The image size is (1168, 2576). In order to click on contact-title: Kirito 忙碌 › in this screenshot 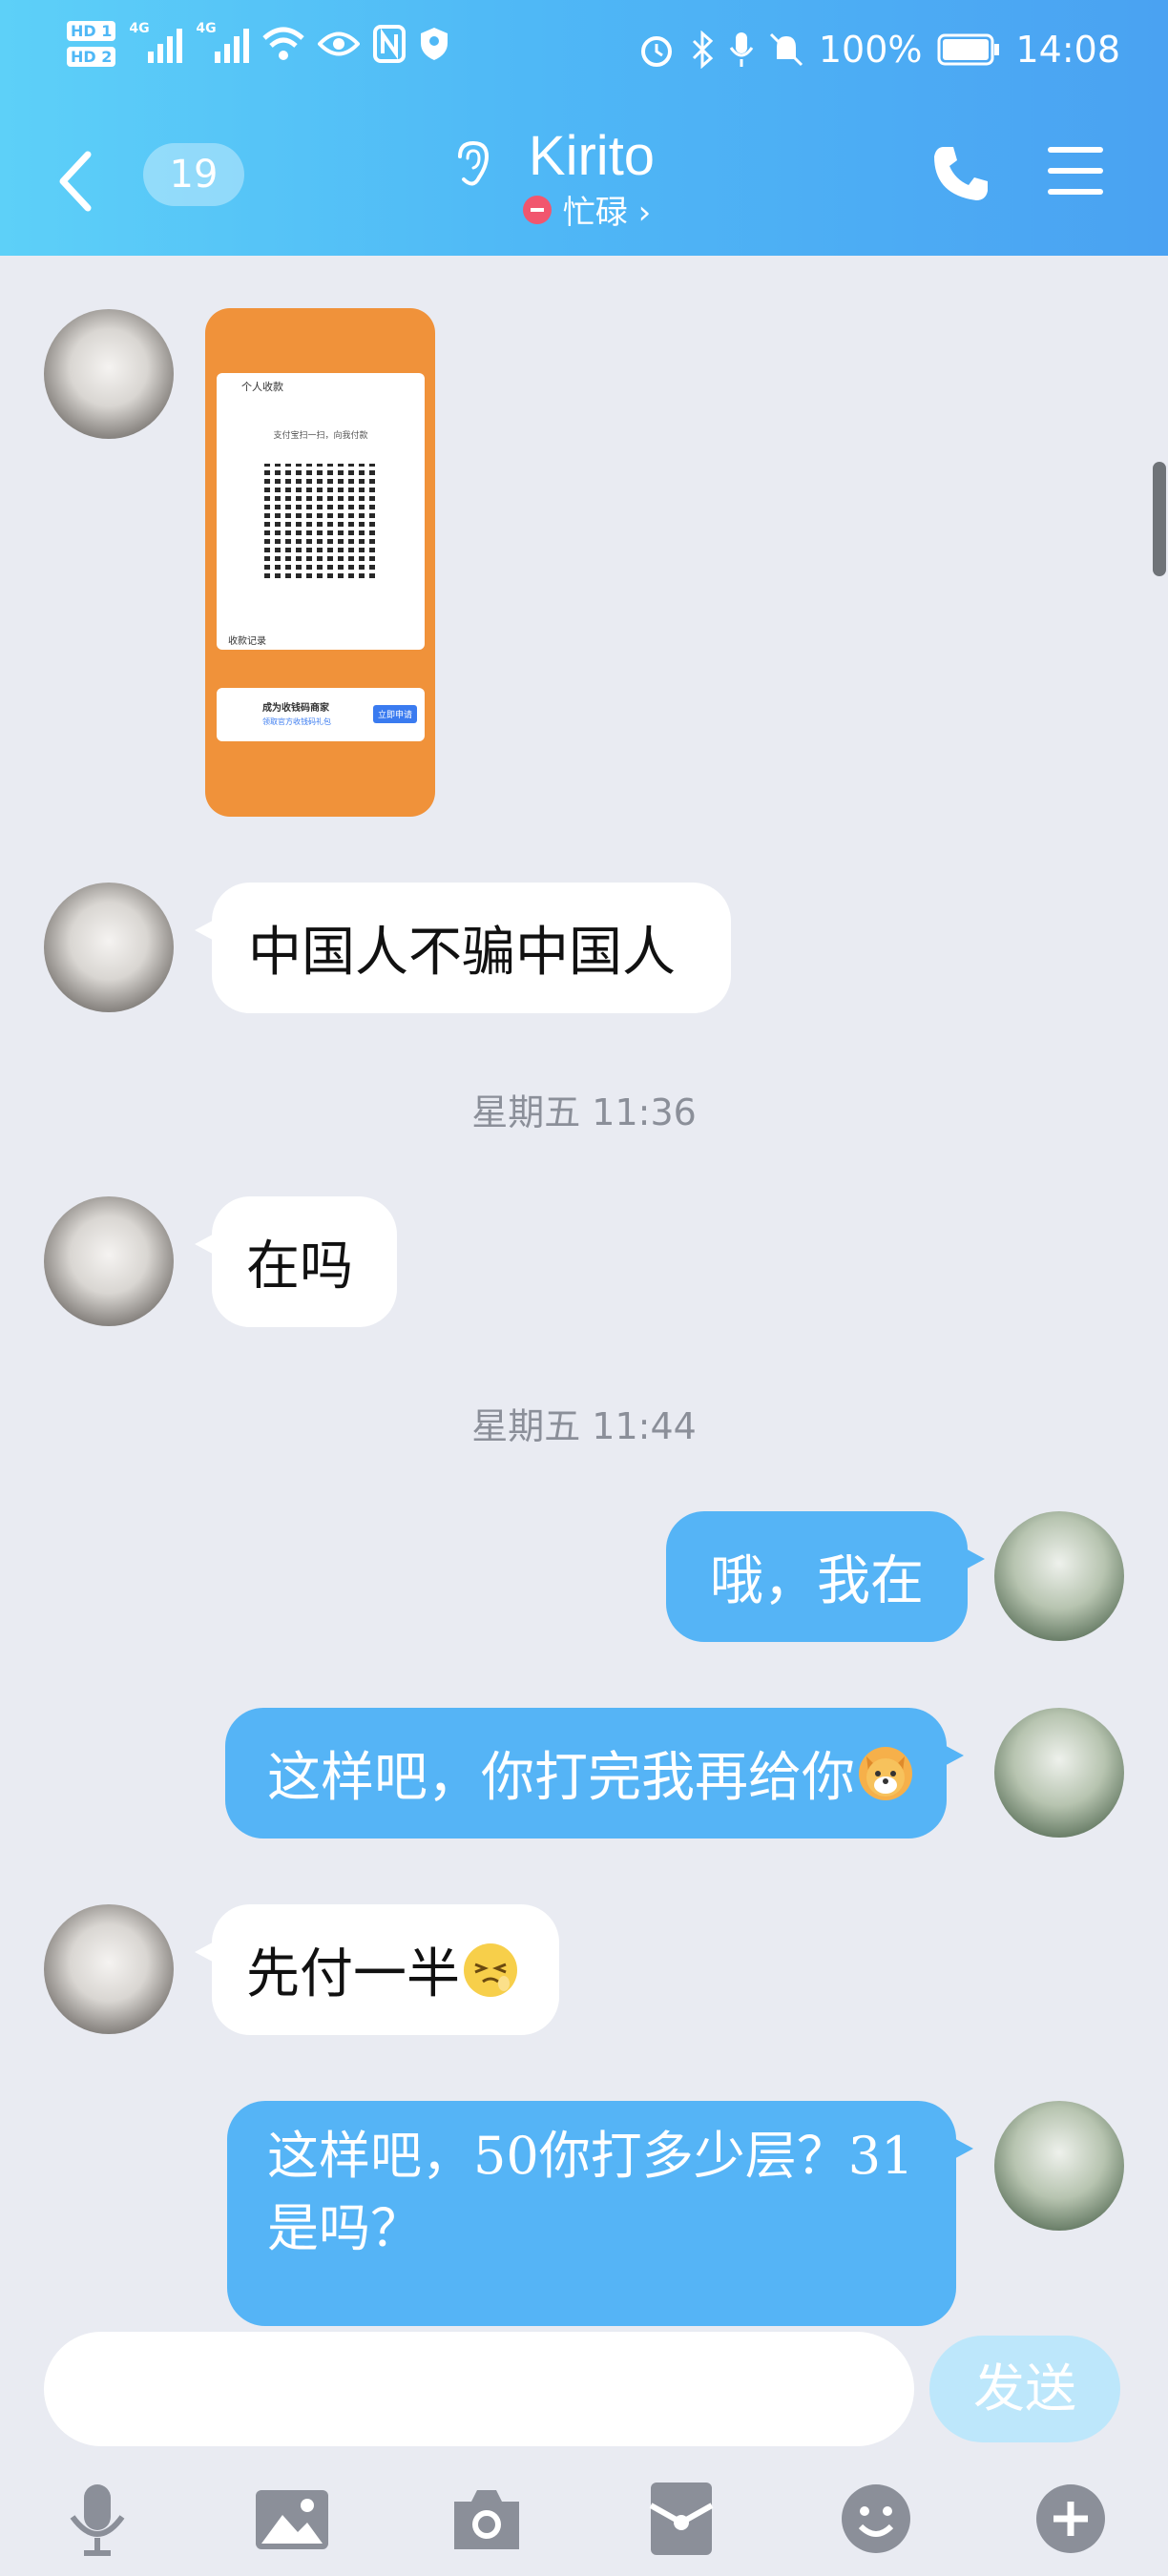, I will do `click(591, 178)`.